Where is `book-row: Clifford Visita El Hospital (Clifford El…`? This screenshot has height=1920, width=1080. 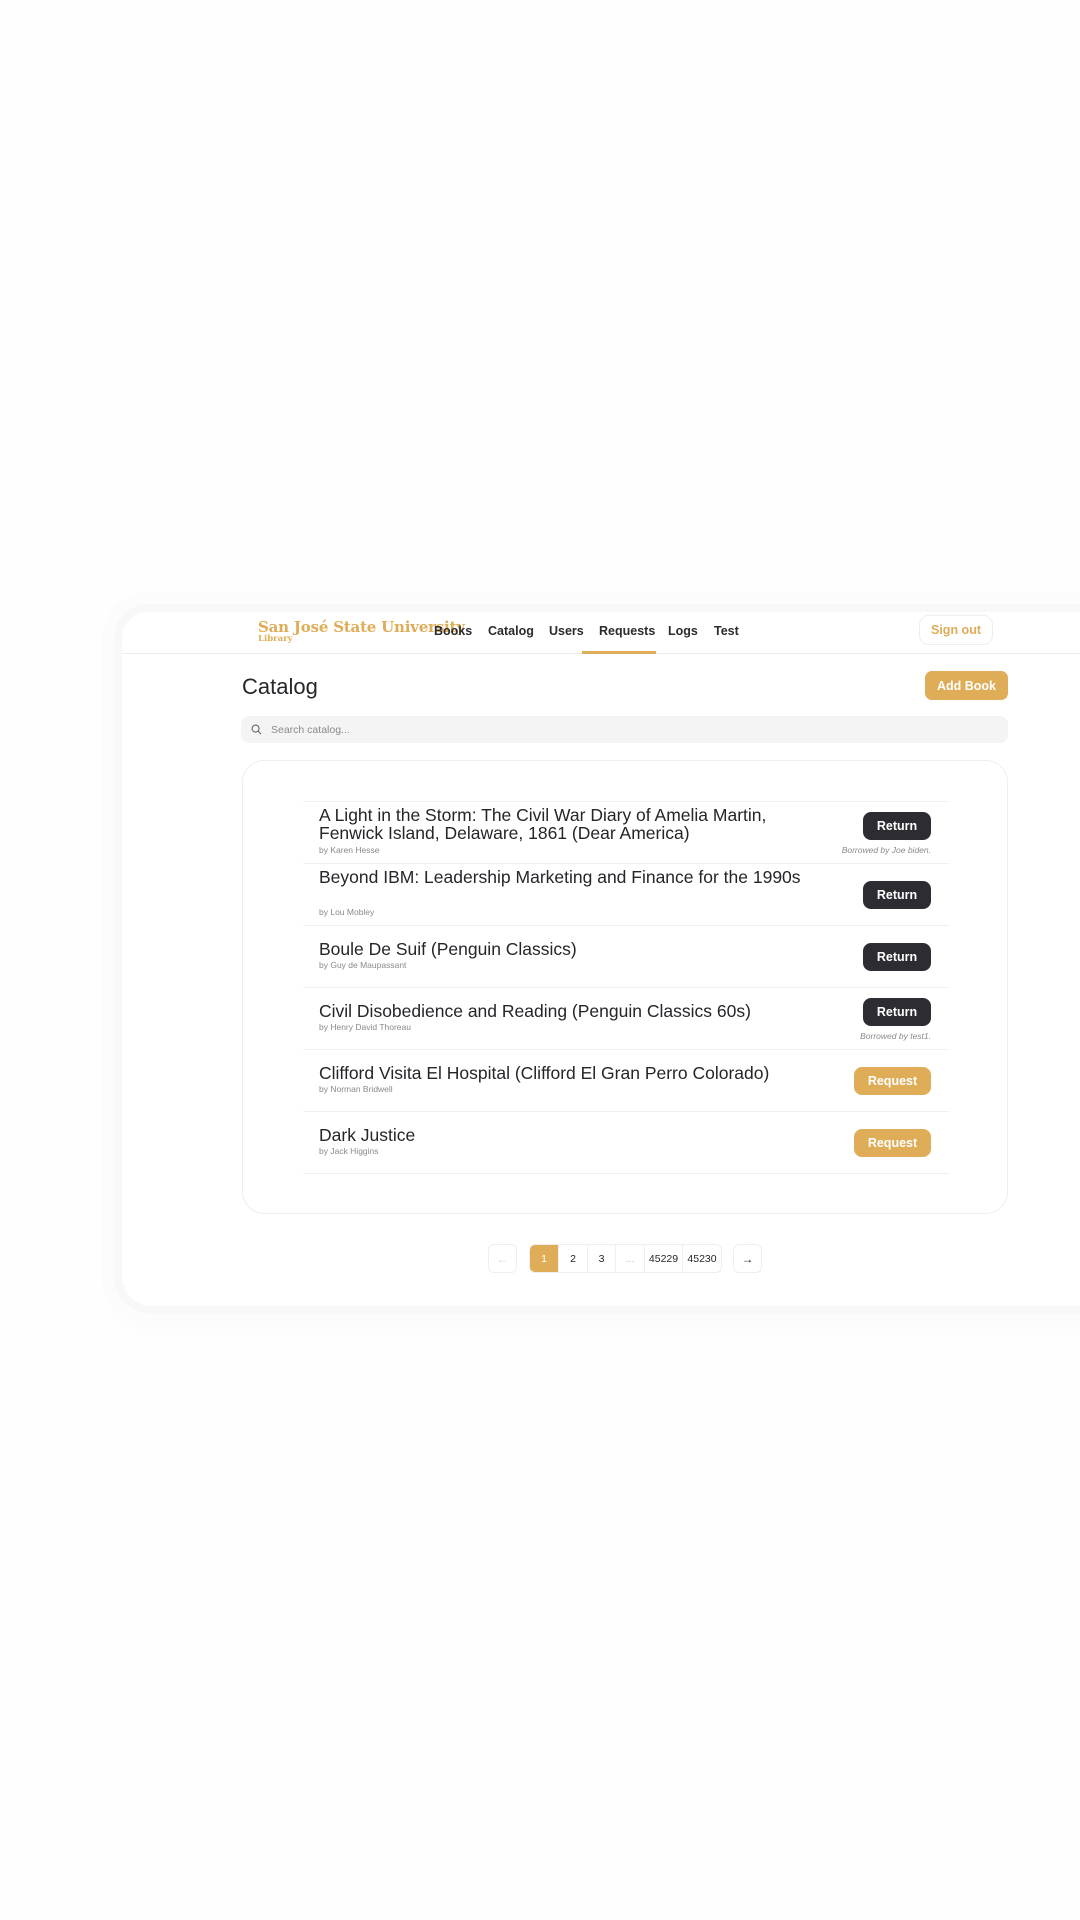
book-row: Clifford Visita El Hospital (Clifford El… is located at coordinates (626, 1080).